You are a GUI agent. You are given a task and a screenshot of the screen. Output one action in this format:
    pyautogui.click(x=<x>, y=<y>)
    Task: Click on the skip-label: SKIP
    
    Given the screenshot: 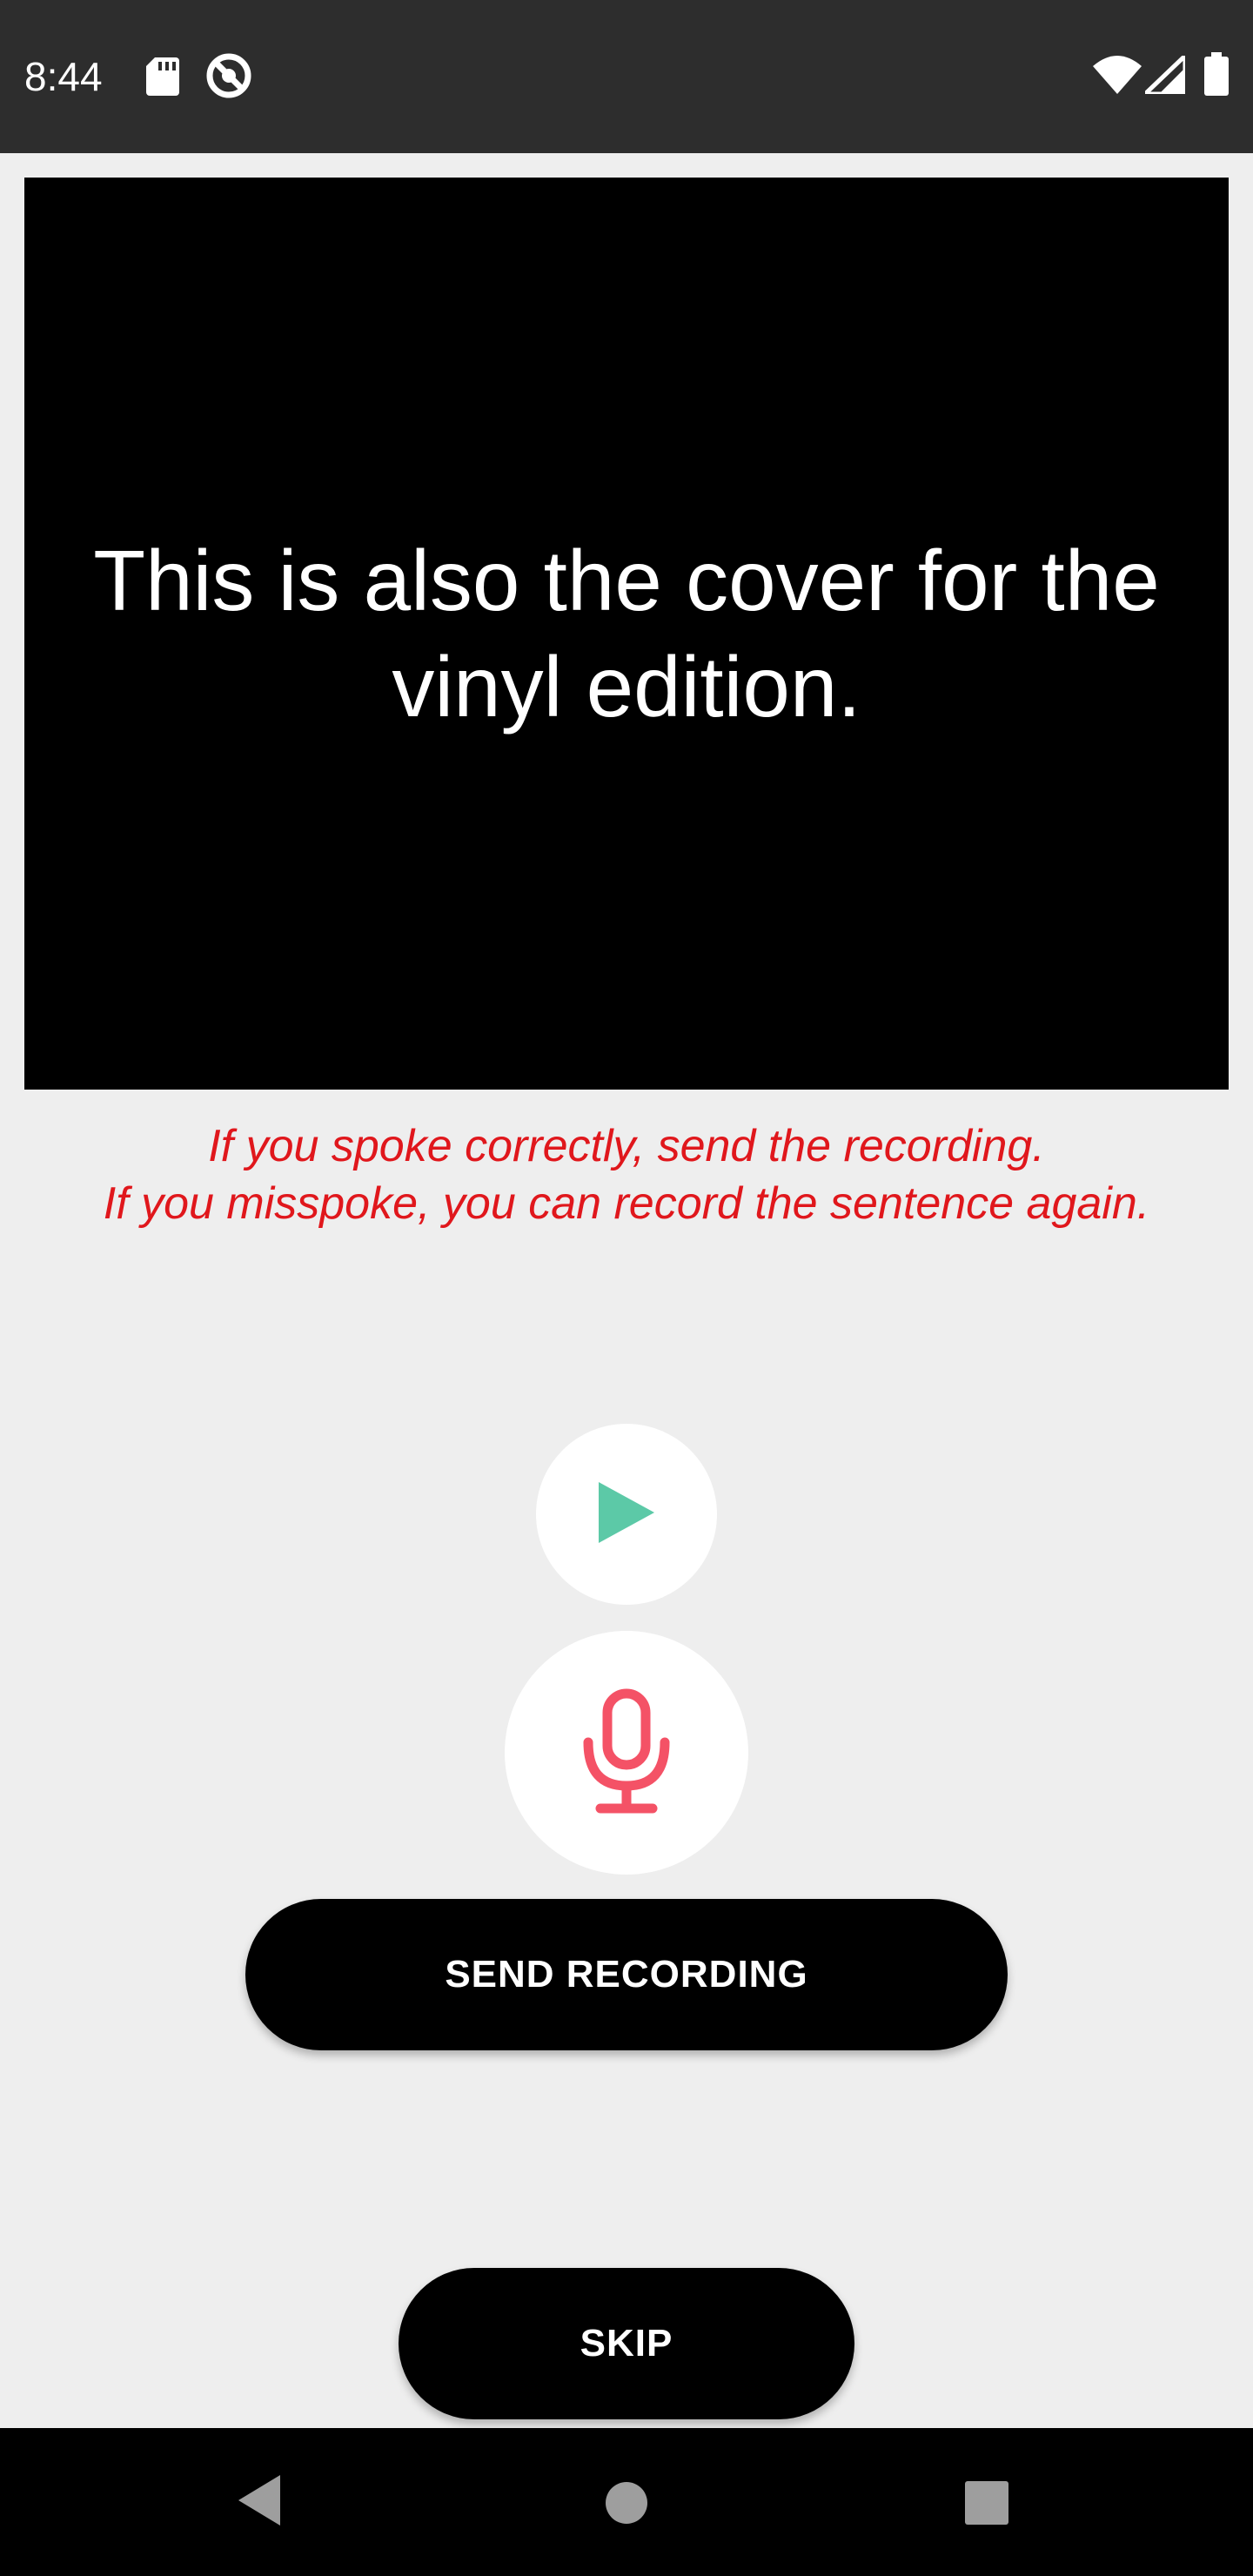 What is the action you would take?
    pyautogui.click(x=626, y=2343)
    